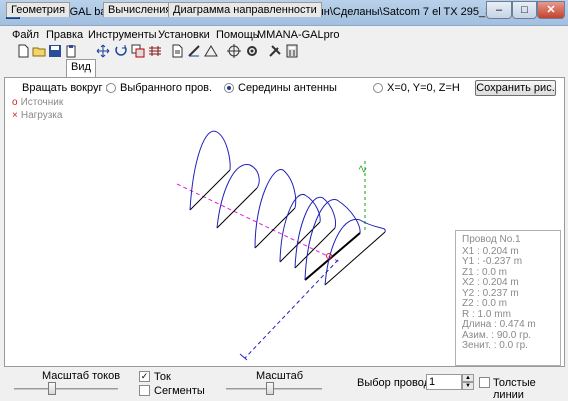  I want to click on current-checkbox-label: Ток, so click(162, 377).